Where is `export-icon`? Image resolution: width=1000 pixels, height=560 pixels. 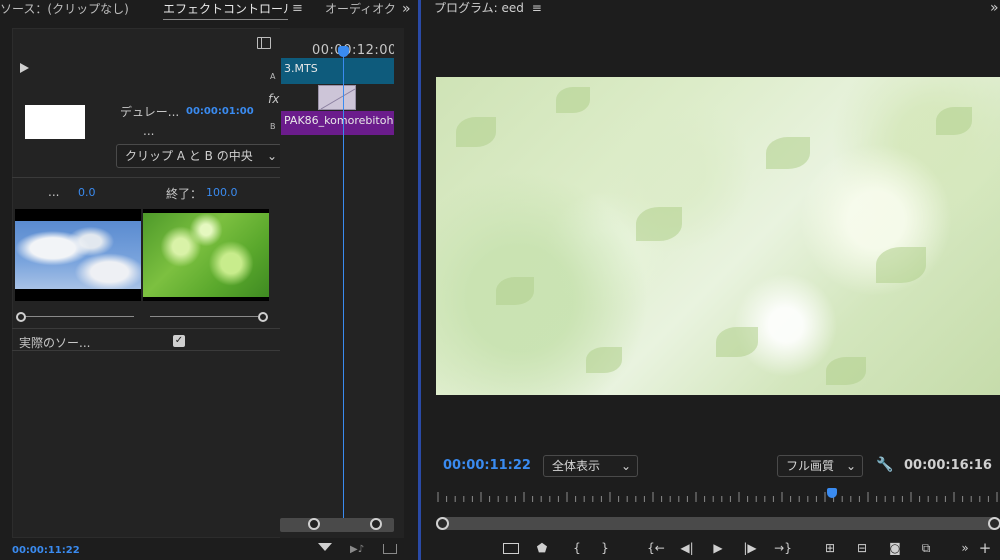 export-icon is located at coordinates (390, 549).